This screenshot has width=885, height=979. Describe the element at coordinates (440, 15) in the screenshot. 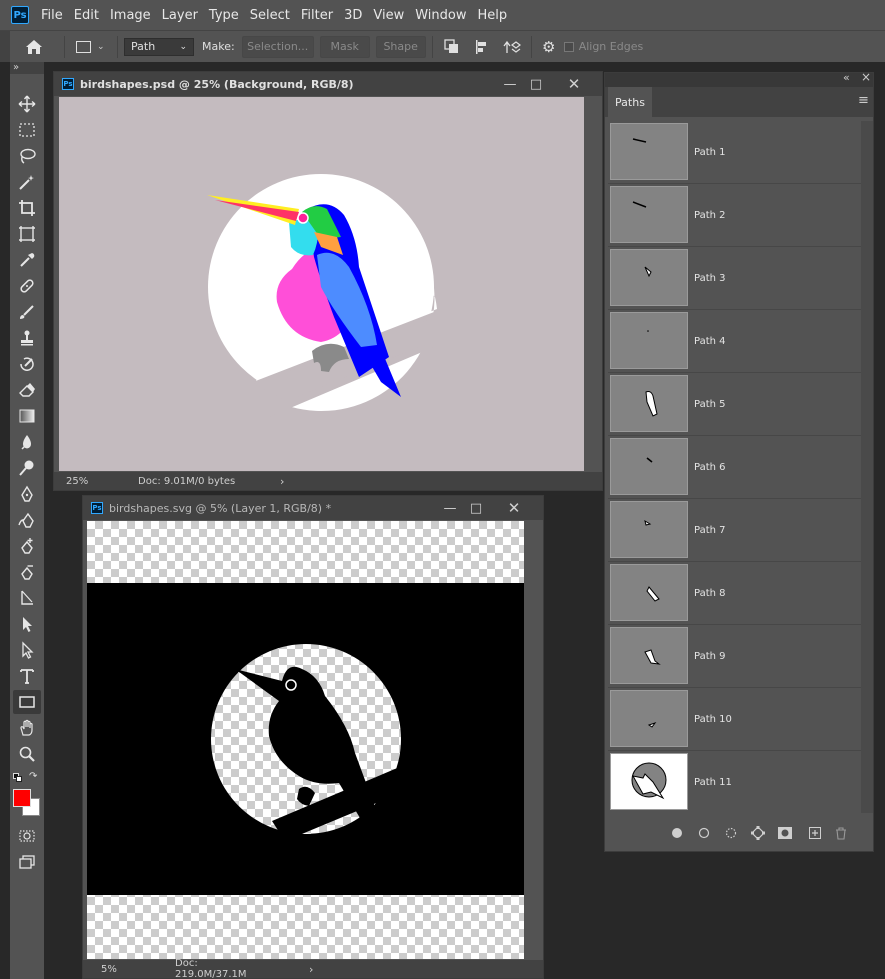

I see `menu-window: Window` at that location.